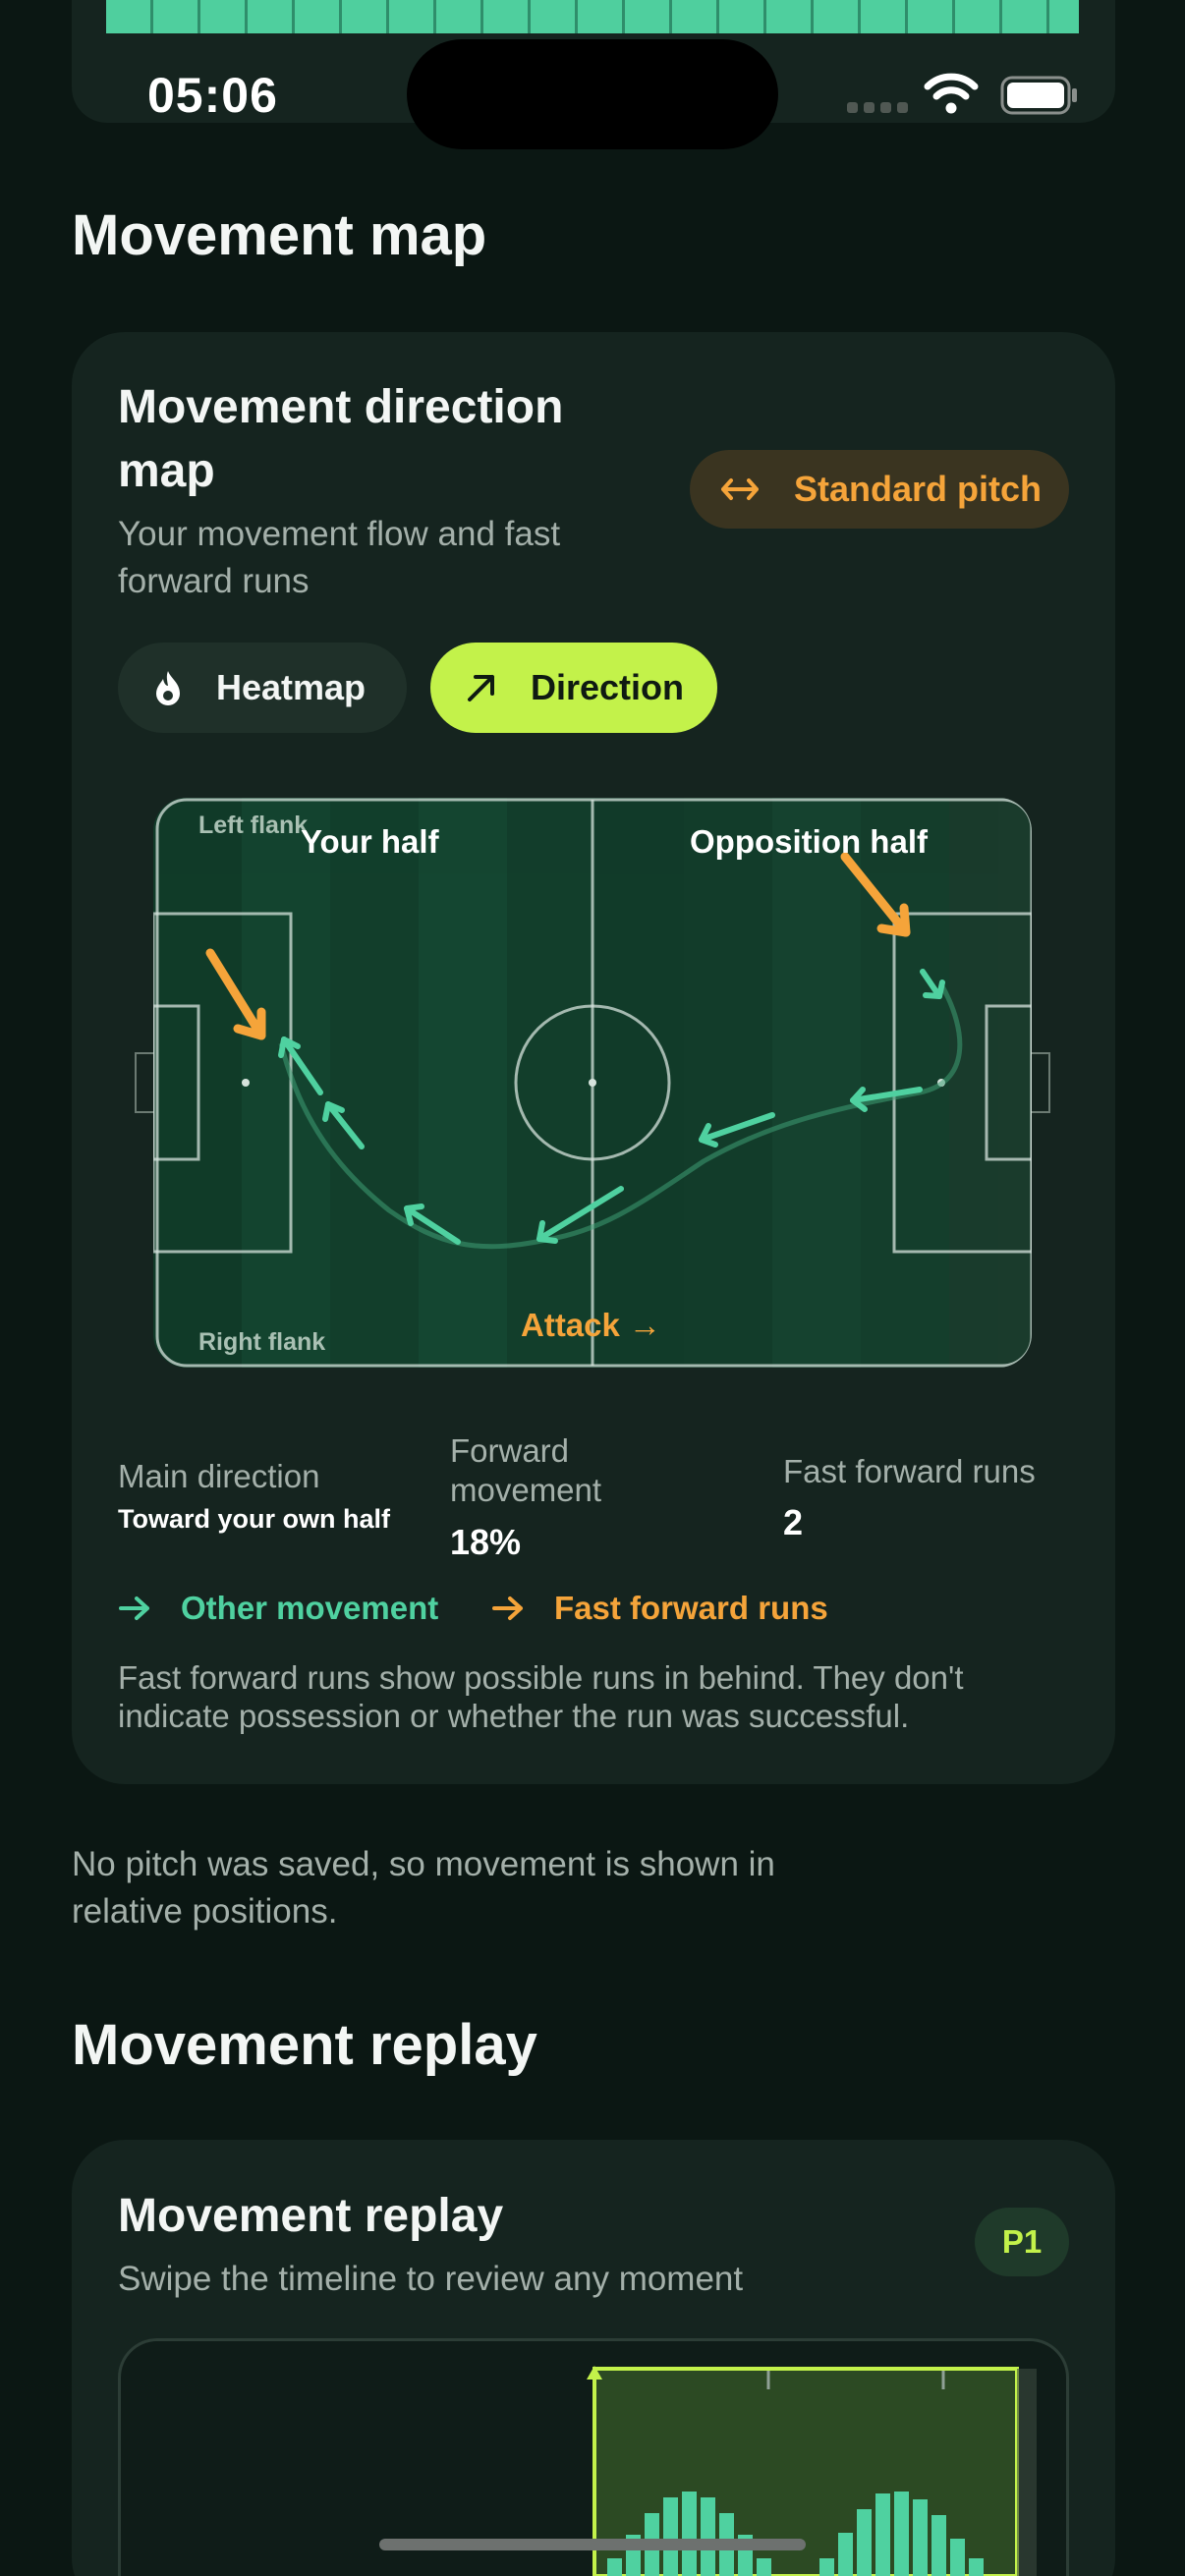  Describe the element at coordinates (168, 688) in the screenshot. I see `flame-icon` at that location.